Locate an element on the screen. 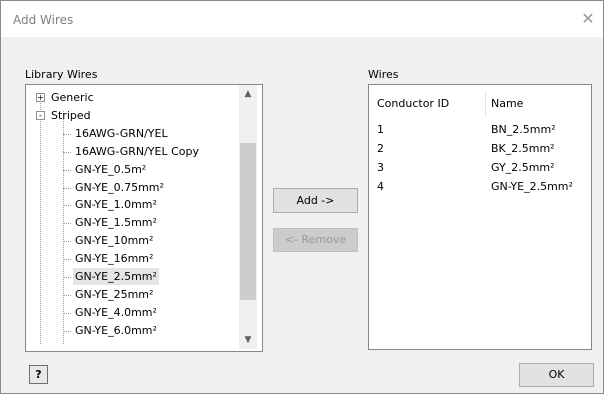  tree-item: 16AWG-GRN/YEL is located at coordinates (141, 133).